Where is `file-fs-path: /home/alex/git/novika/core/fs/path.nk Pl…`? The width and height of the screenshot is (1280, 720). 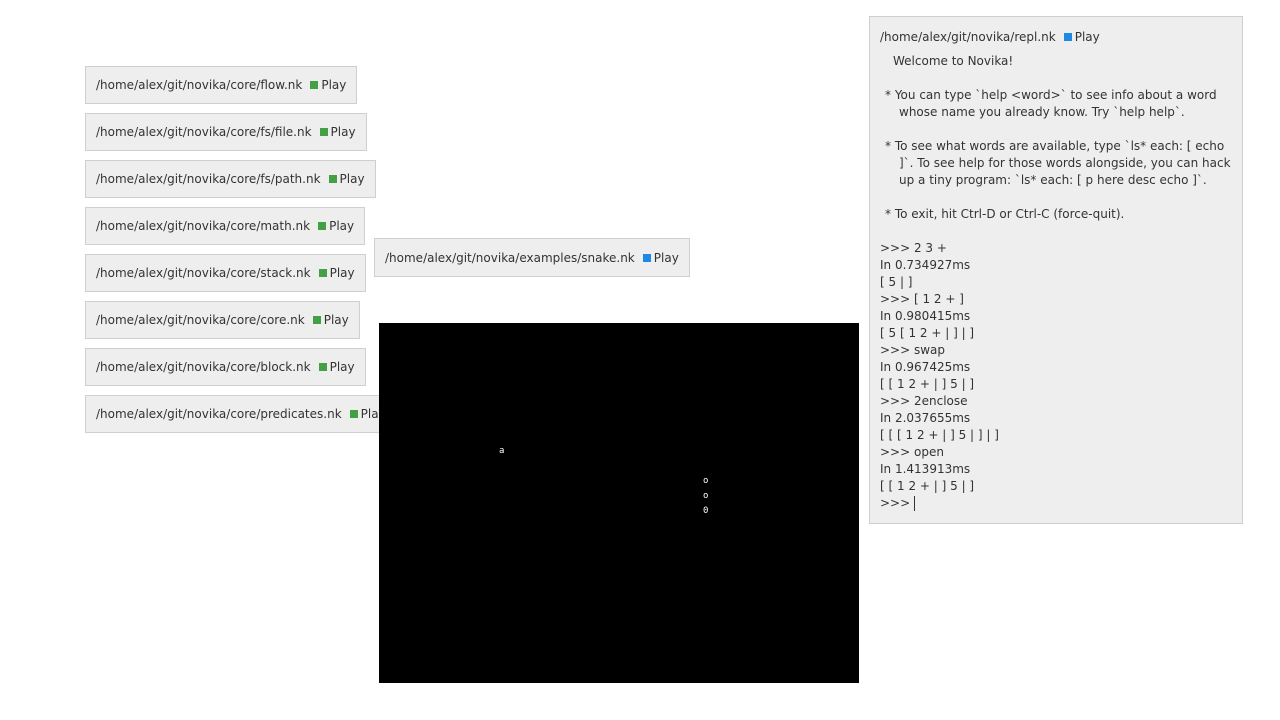
file-fs-path: /home/alex/git/novika/core/fs/path.nk Pl… is located at coordinates (230, 179).